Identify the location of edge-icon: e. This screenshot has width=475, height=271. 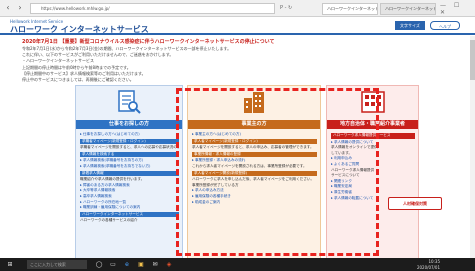
(127, 264).